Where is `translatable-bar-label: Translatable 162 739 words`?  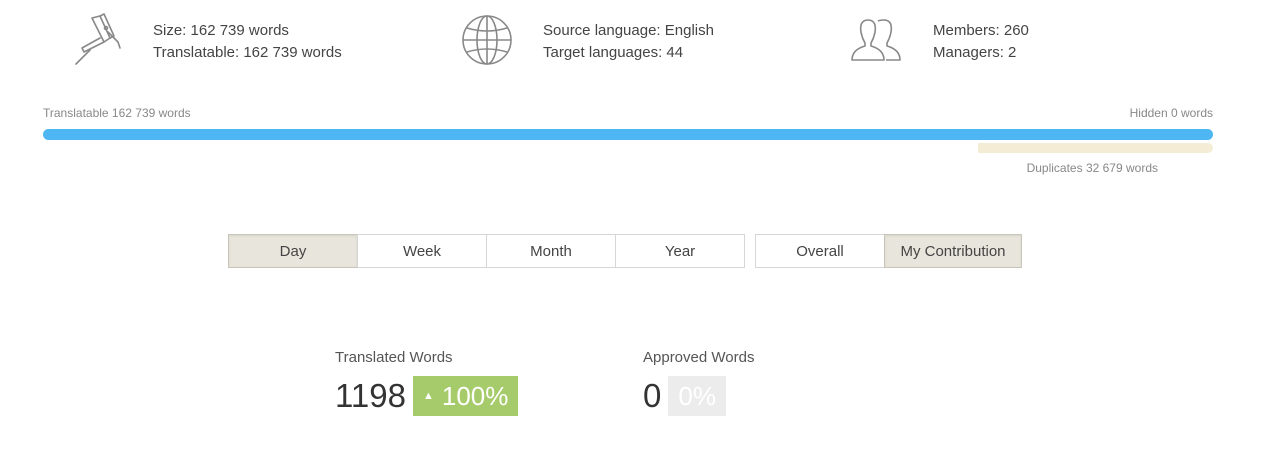 translatable-bar-label: Translatable 162 739 words is located at coordinates (117, 113).